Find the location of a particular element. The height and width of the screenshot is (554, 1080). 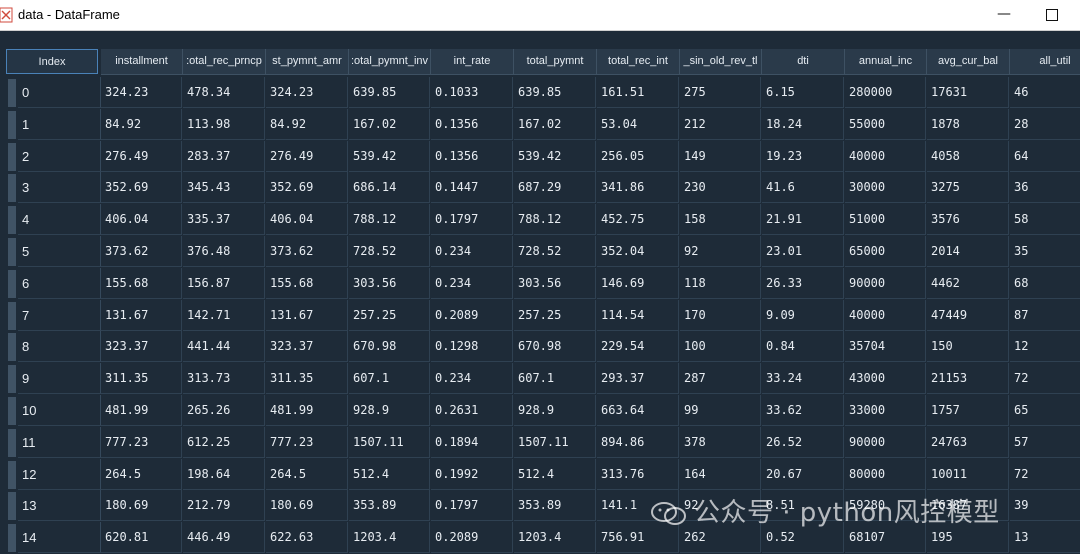

minimize-button: — is located at coordinates (1004, 14).